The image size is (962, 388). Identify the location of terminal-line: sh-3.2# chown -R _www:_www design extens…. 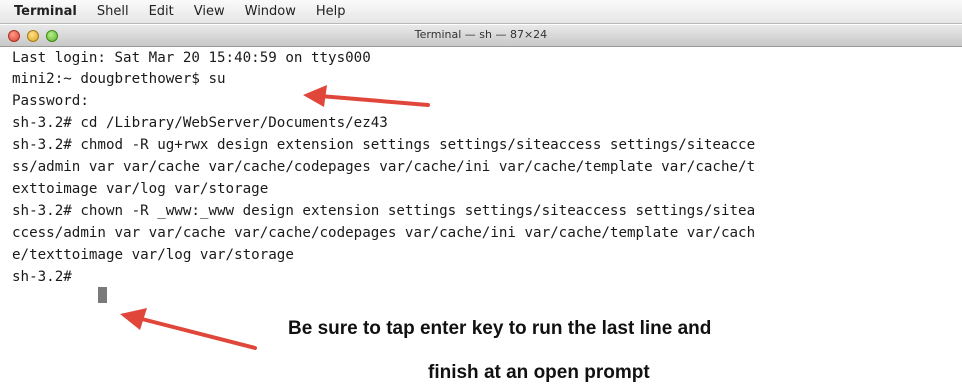
(384, 211).